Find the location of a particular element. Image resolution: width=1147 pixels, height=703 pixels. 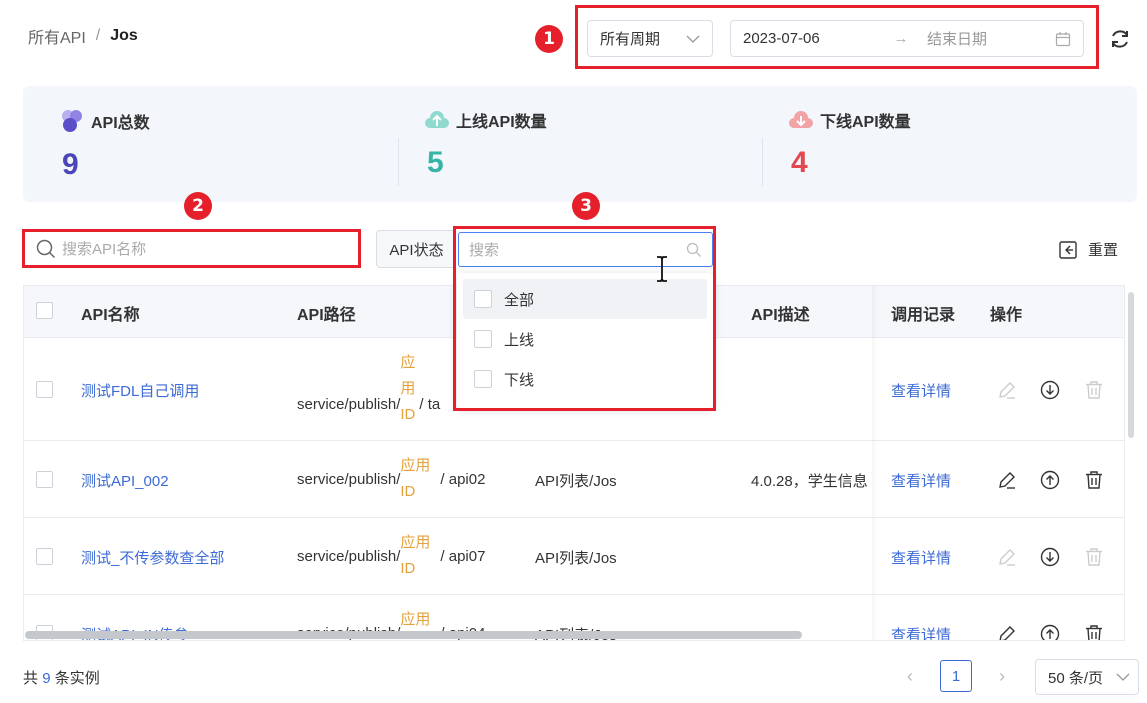

breadcrumb-current: Jos is located at coordinates (124, 35).